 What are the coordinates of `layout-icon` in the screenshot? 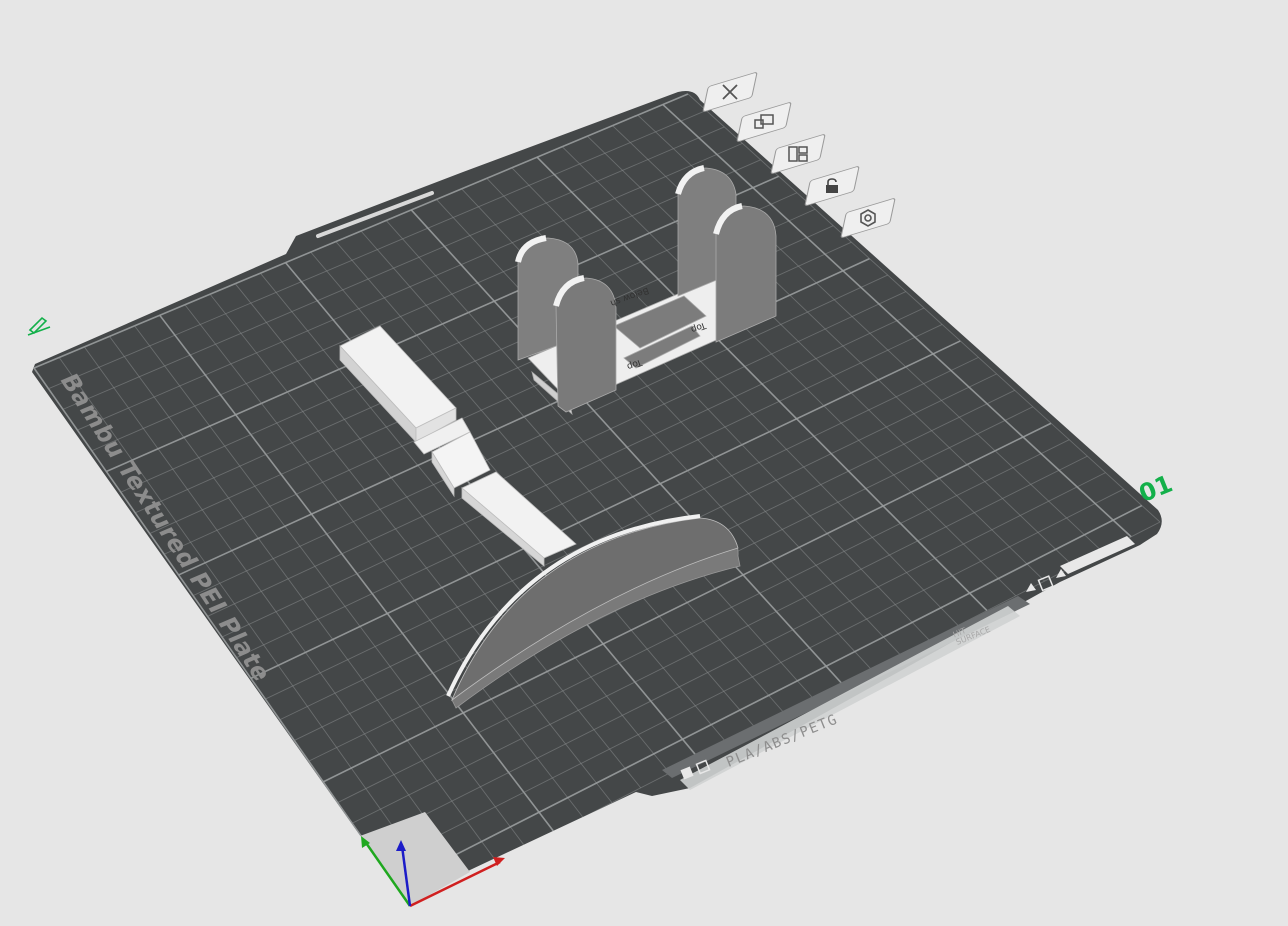 It's located at (798, 154).